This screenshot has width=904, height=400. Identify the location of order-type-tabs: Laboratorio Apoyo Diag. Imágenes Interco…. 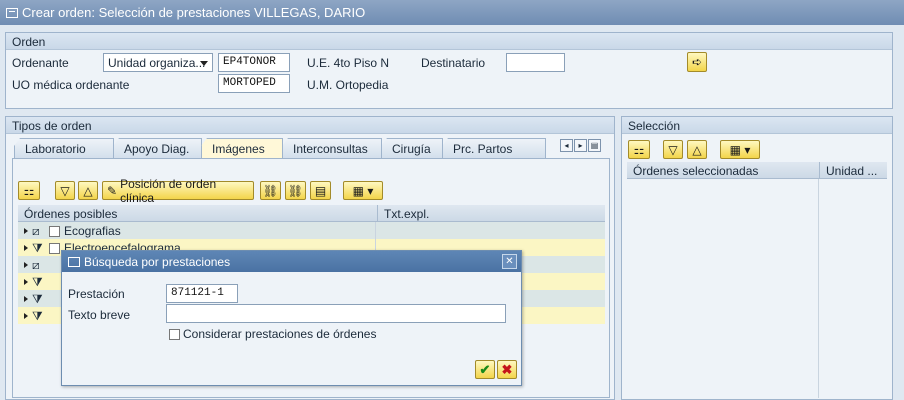
(280, 148).